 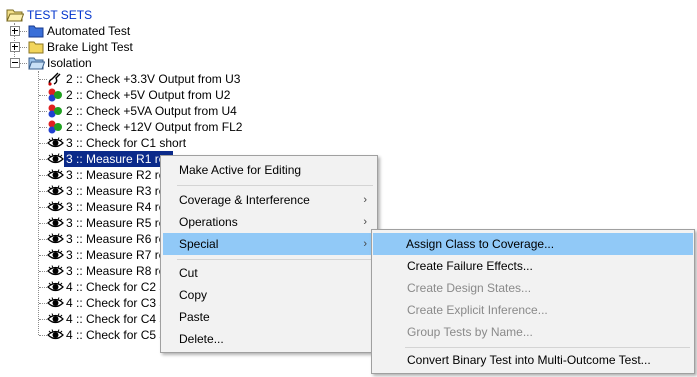 I want to click on menu-item-label: Paste, so click(x=194, y=317).